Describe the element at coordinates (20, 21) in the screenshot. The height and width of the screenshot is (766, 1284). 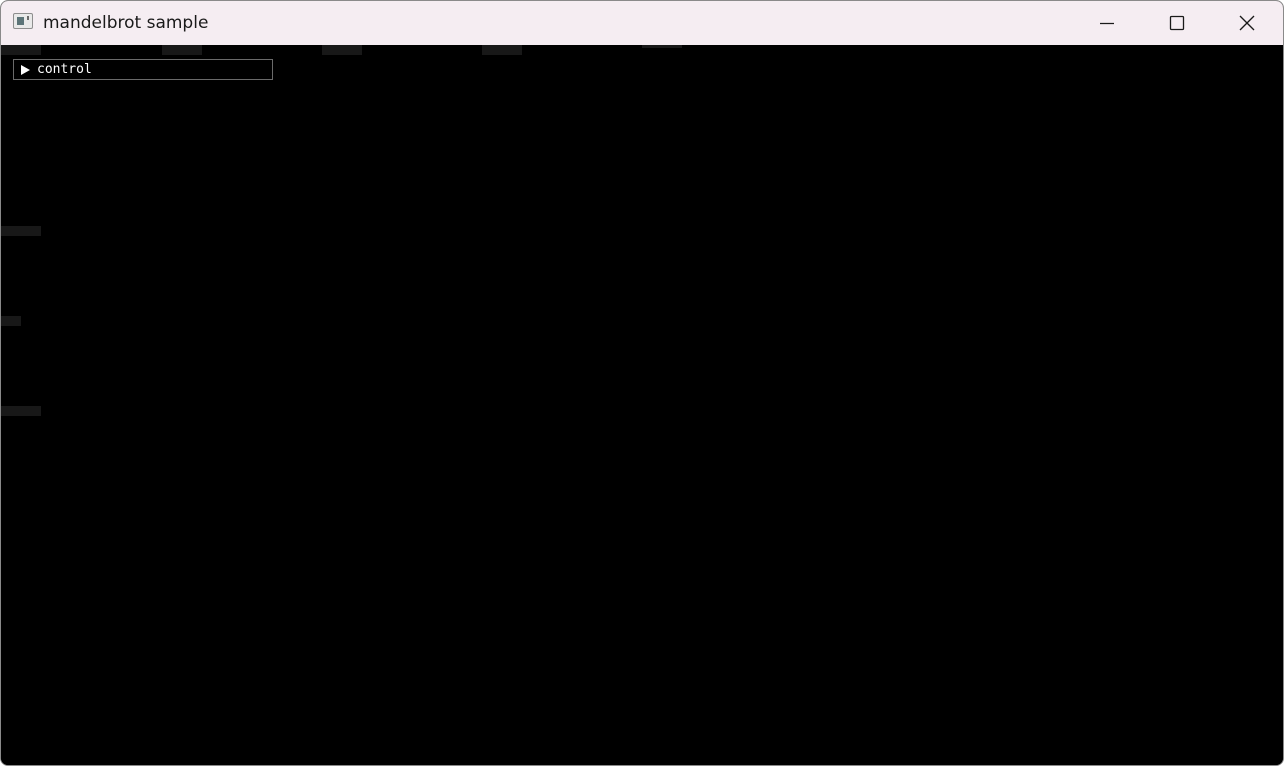
I see `app-icon-pane` at that location.